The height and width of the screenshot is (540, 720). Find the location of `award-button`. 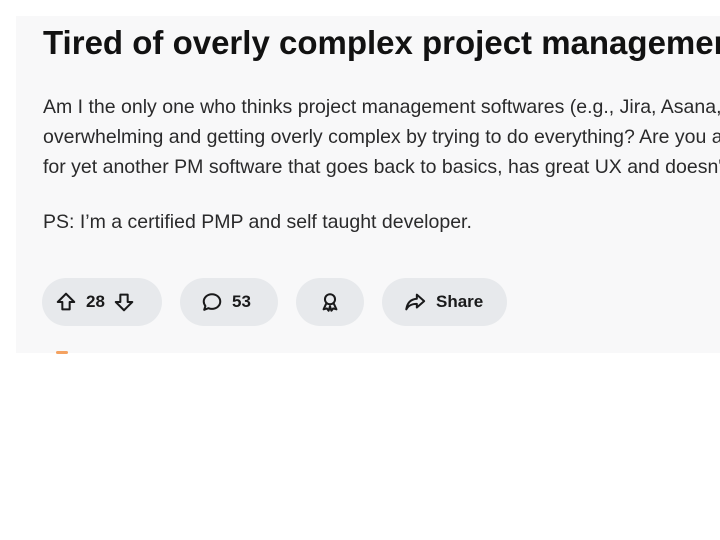

award-button is located at coordinates (330, 302).